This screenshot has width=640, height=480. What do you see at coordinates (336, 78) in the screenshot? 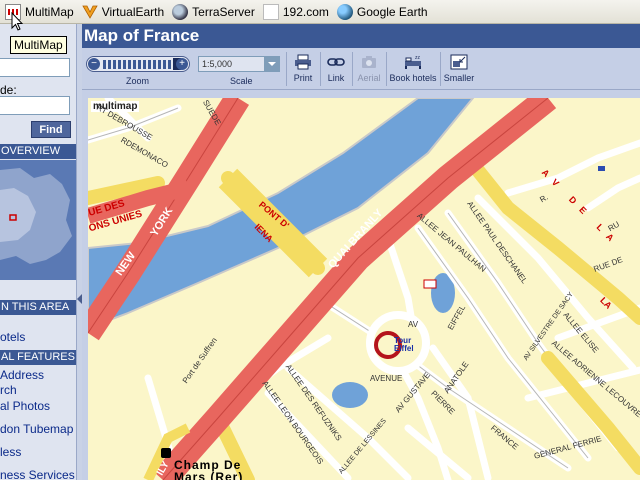
I see `link-label: Link` at bounding box center [336, 78].